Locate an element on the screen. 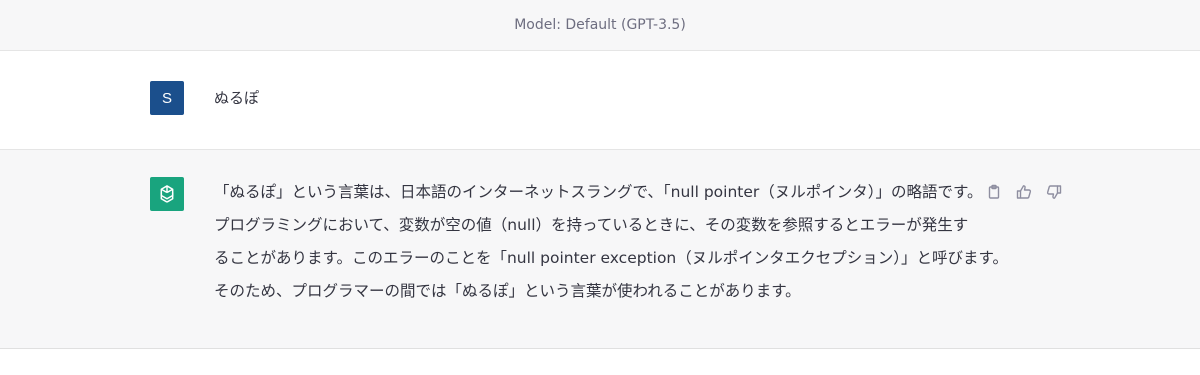  user-avatar-letter: S is located at coordinates (166, 98).